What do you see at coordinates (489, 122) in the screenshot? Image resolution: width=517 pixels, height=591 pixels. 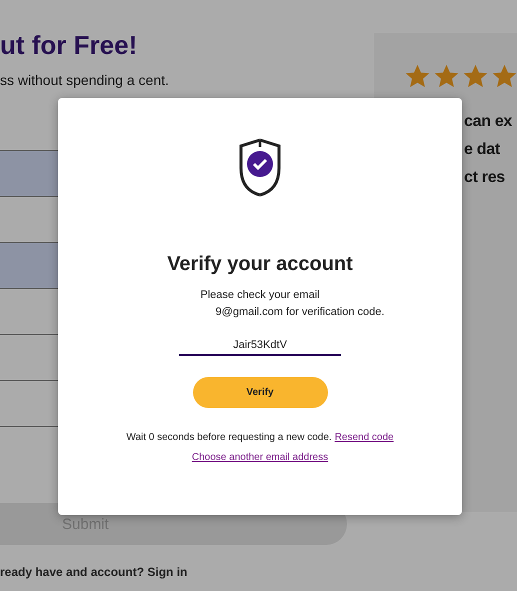 I see `testimonial-text: can ex` at bounding box center [489, 122].